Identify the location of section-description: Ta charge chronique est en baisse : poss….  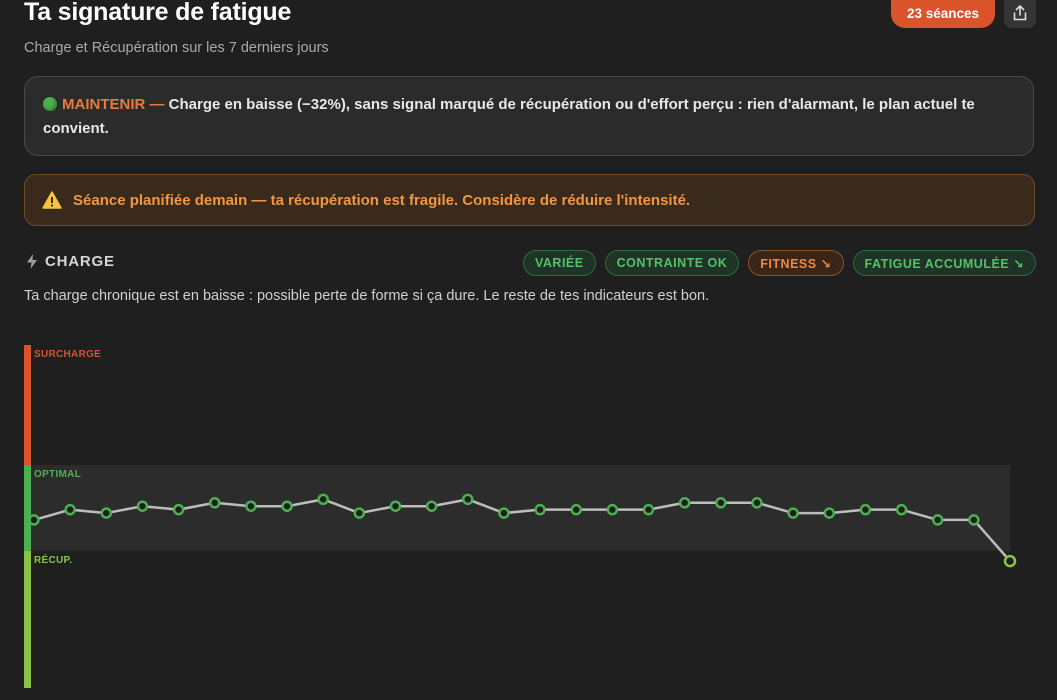
(367, 296).